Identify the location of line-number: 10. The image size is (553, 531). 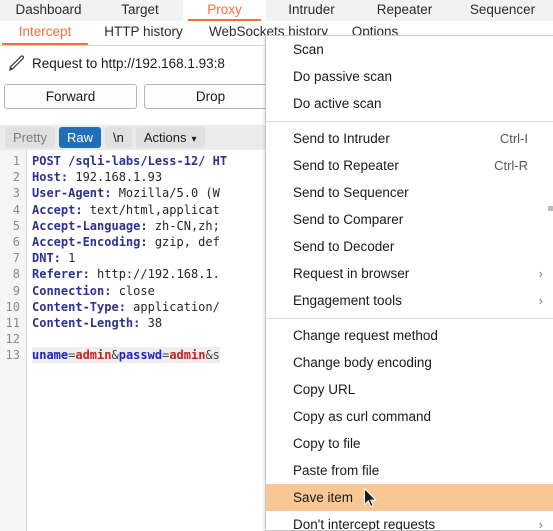
(12, 306).